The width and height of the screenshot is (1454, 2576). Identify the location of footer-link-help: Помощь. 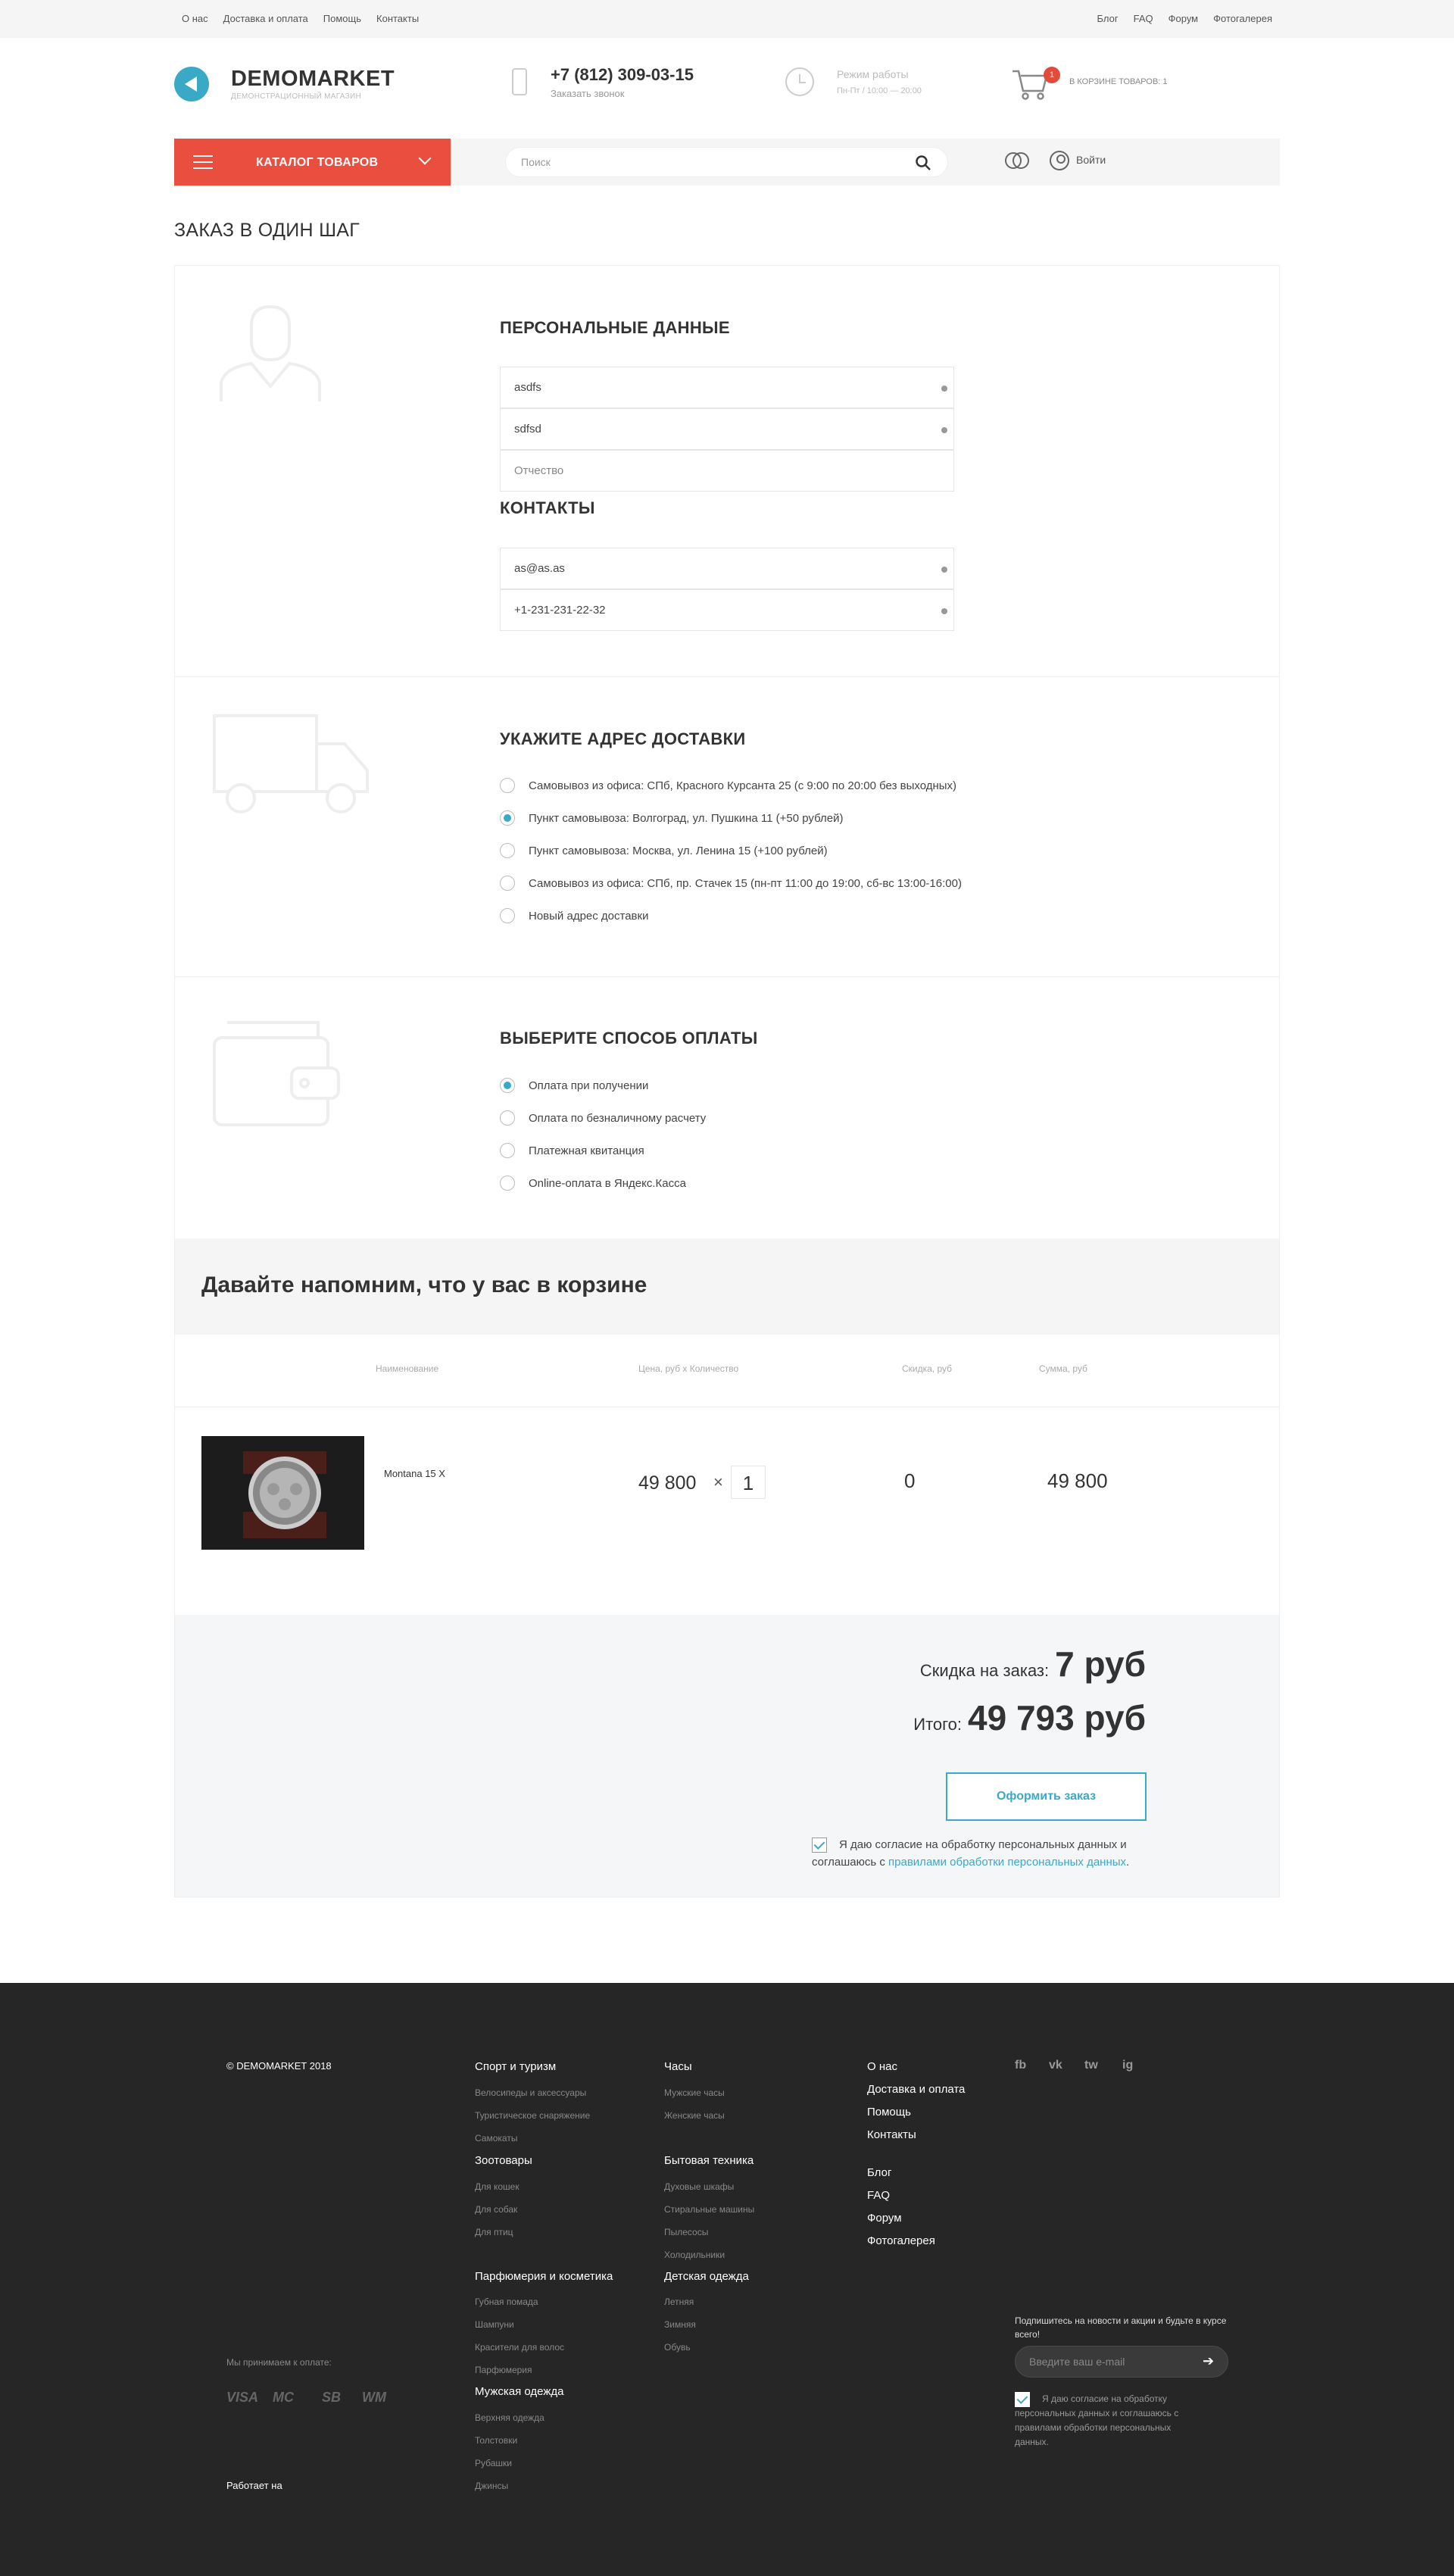
(889, 2112).